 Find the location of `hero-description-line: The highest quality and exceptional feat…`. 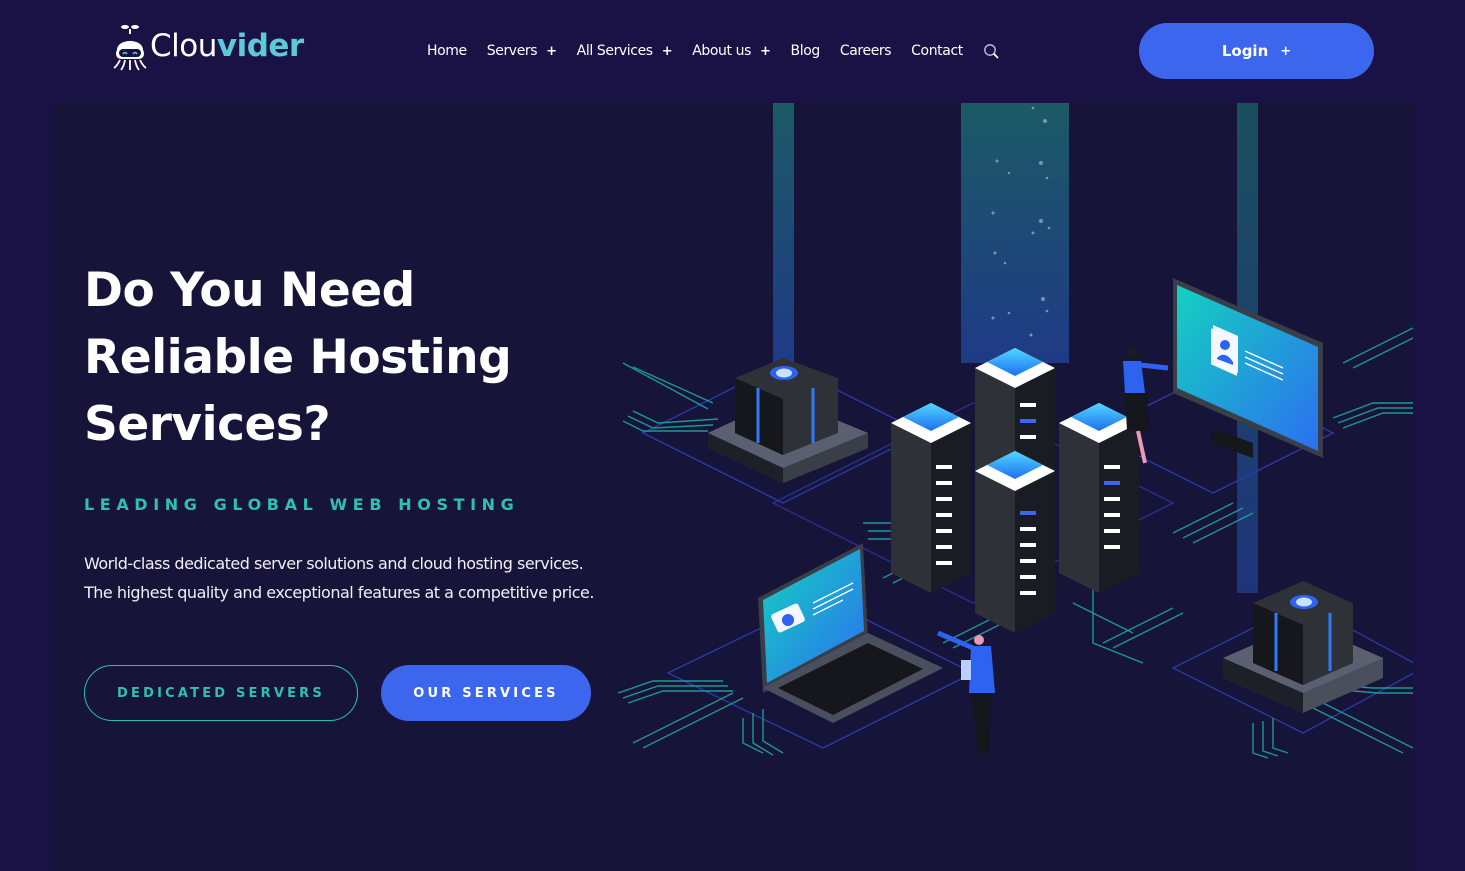

hero-description-line: The highest quality and exceptional feat… is located at coordinates (339, 592).